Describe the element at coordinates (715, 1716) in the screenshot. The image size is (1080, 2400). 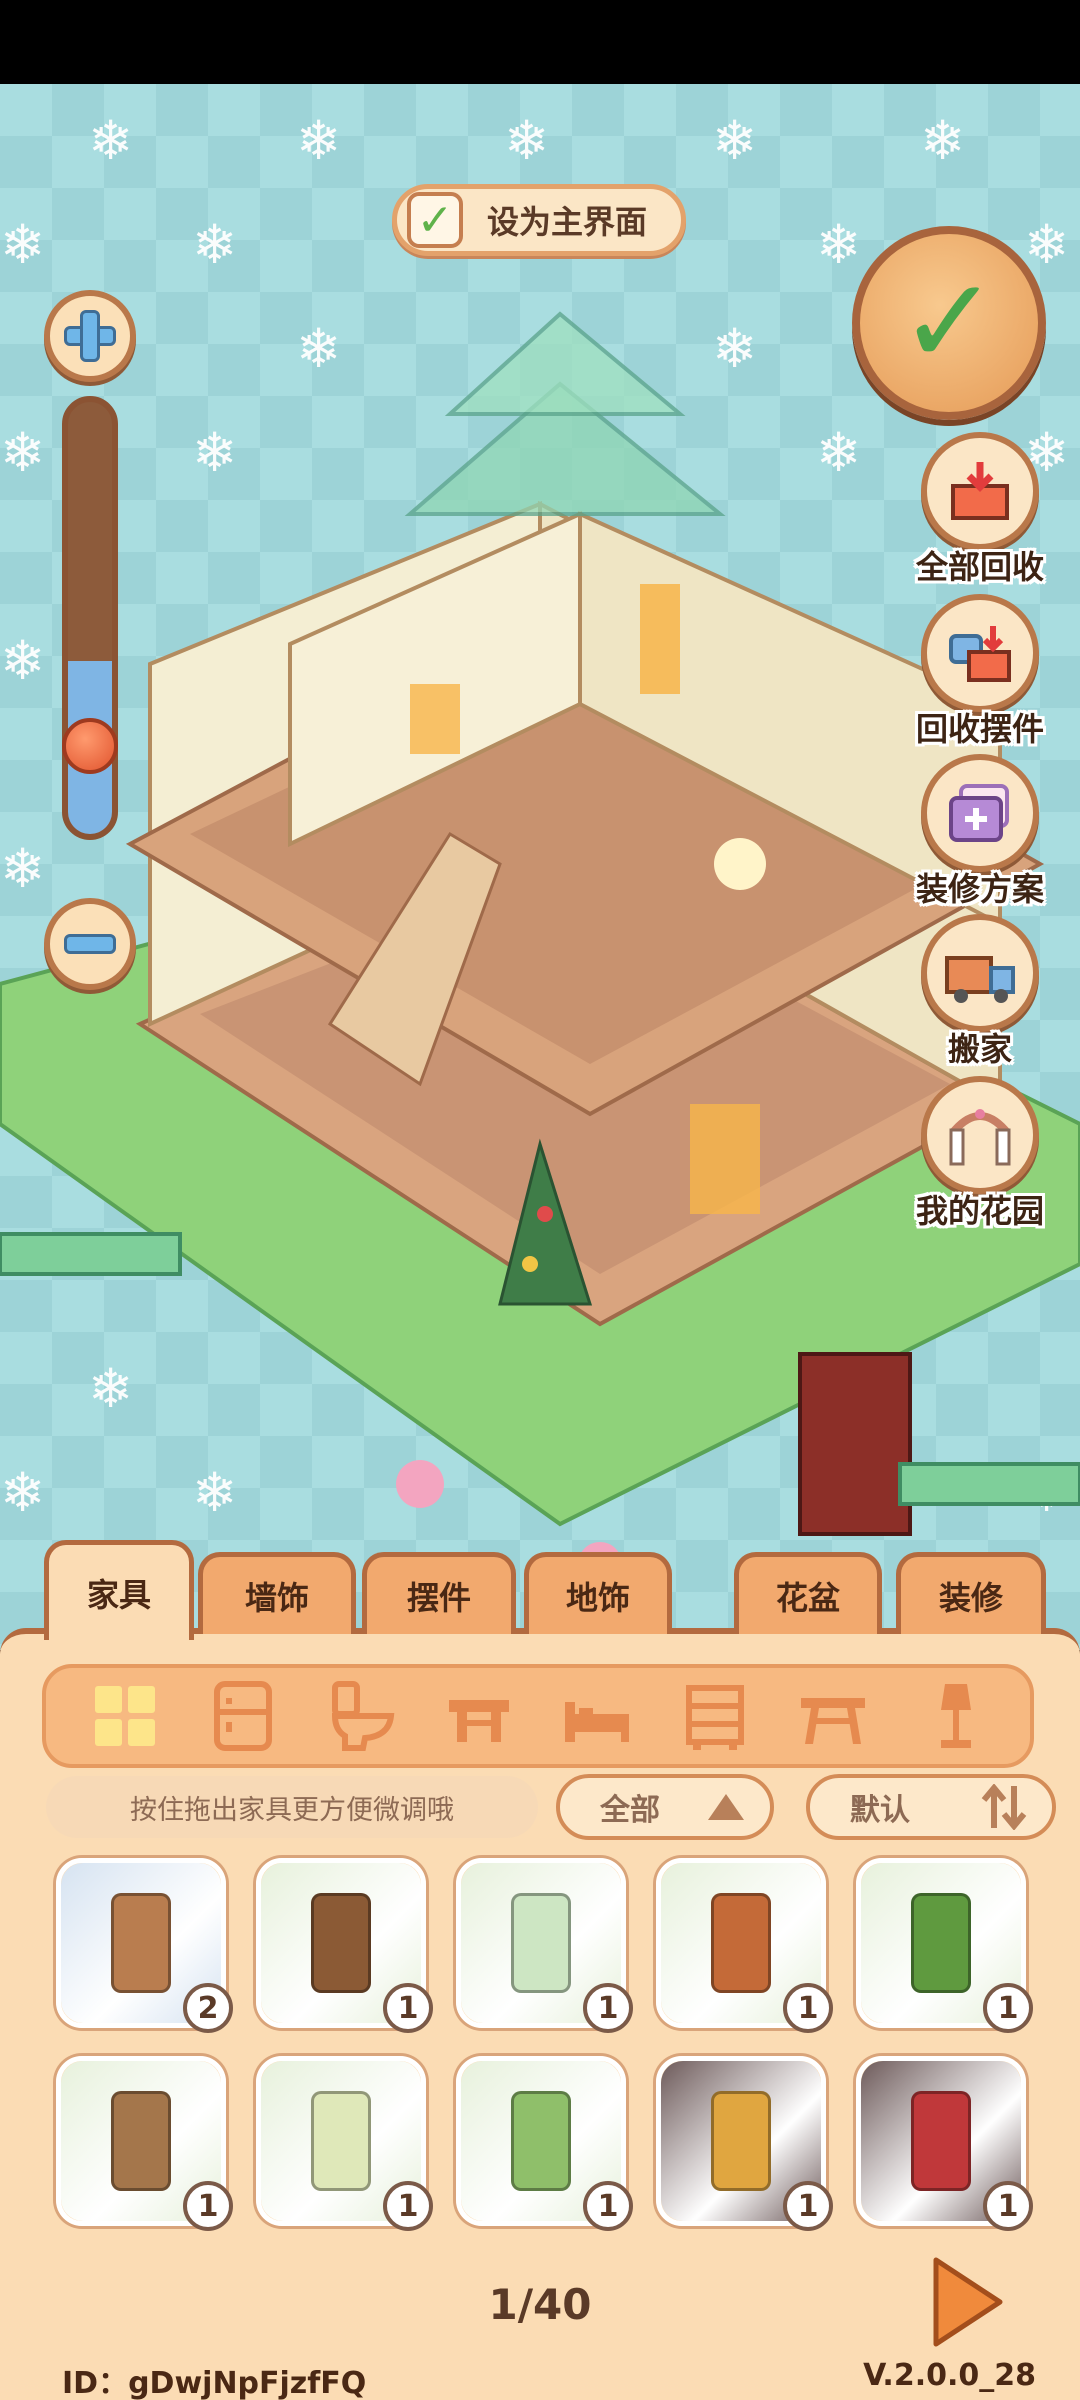
I see `dresser-icon` at that location.